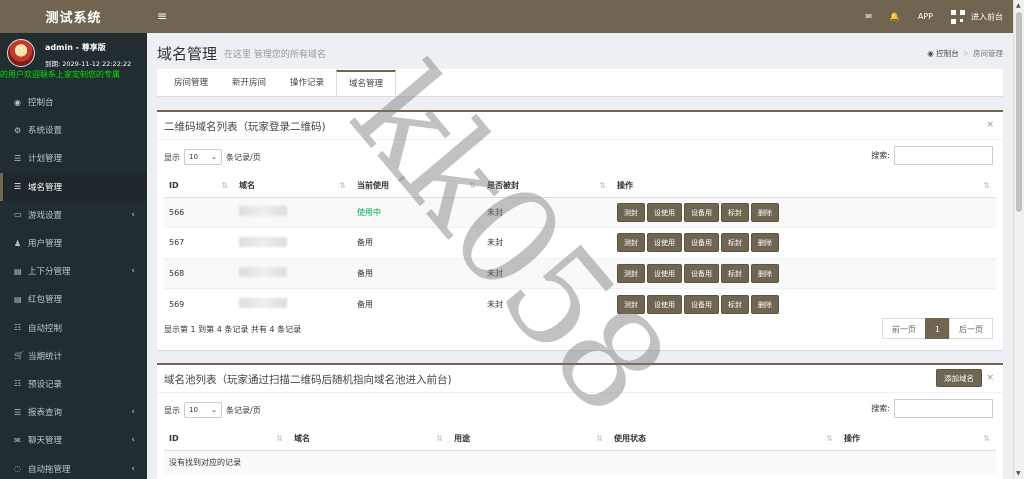  I want to click on page-scrollbar: ▲ ▼, so click(1018, 239).